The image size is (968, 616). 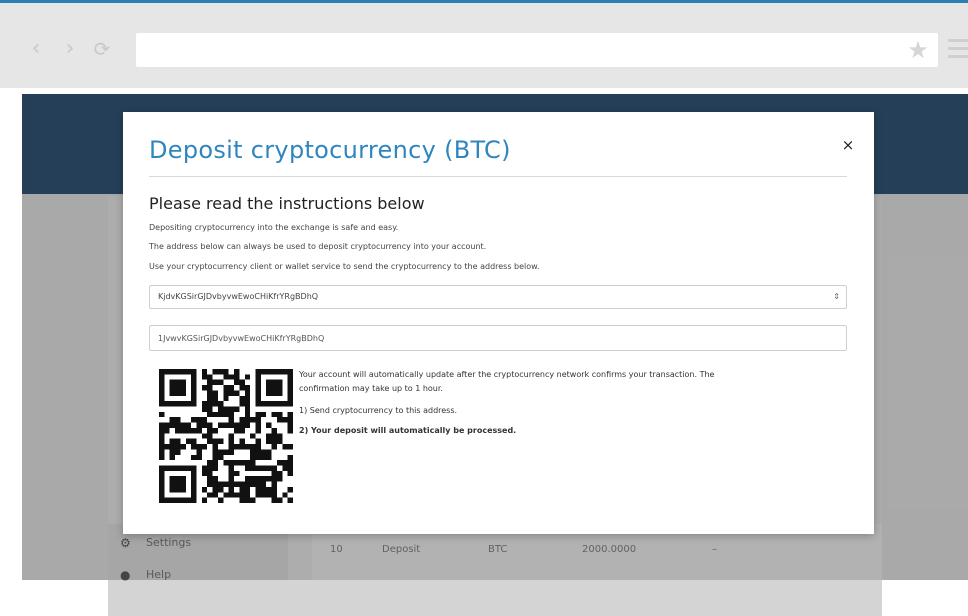 I want to click on forward-arrow-icon: ›, so click(x=70, y=49).